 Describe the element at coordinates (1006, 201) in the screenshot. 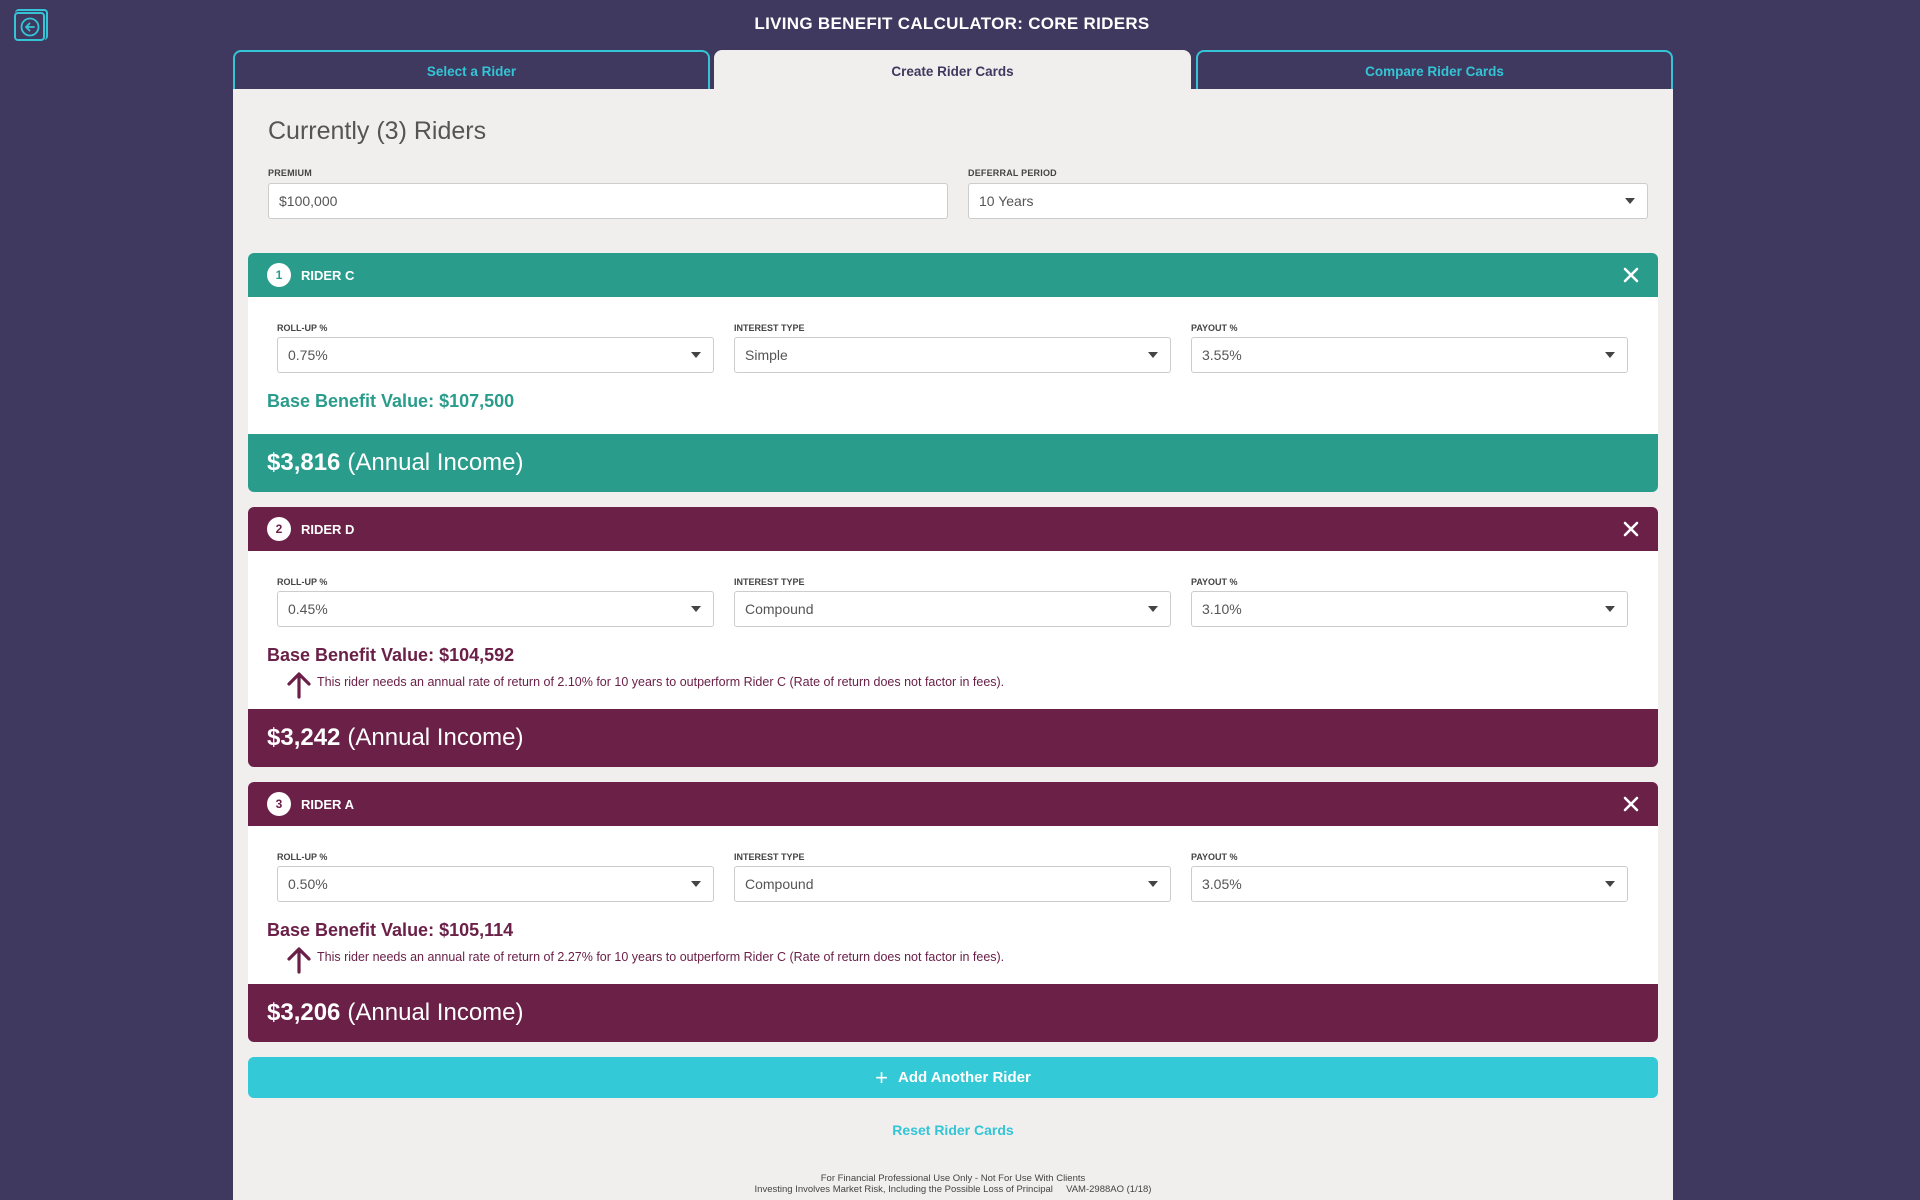

I see `deferral-value: 10 Years` at that location.